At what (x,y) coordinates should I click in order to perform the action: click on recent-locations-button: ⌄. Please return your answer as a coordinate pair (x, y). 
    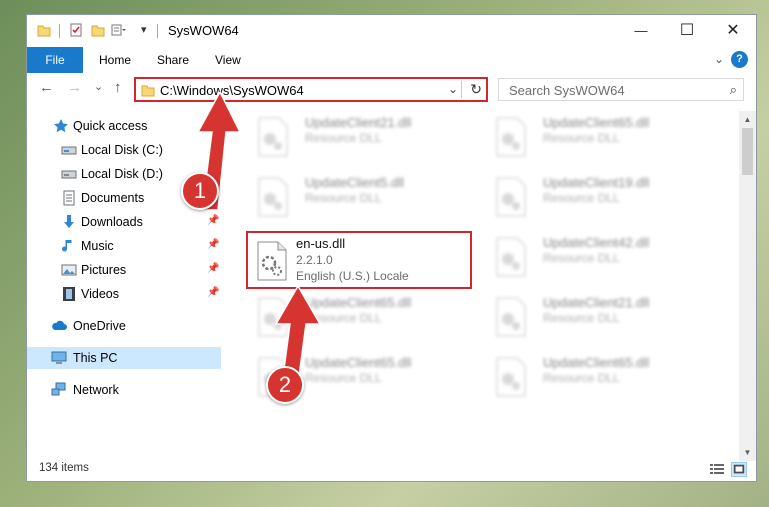
    Looking at the image, I should click on (98, 86).